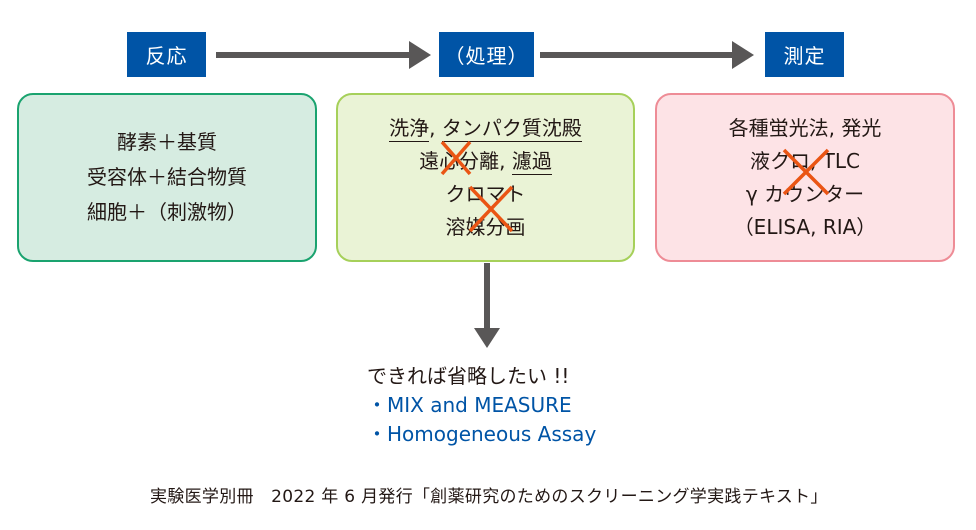 The width and height of the screenshot is (976, 530). I want to click on processing-box: 洗浄, タンパク質沈殿 遠心分離, 濾過 クロマト 溶媒分画, so click(485, 177).